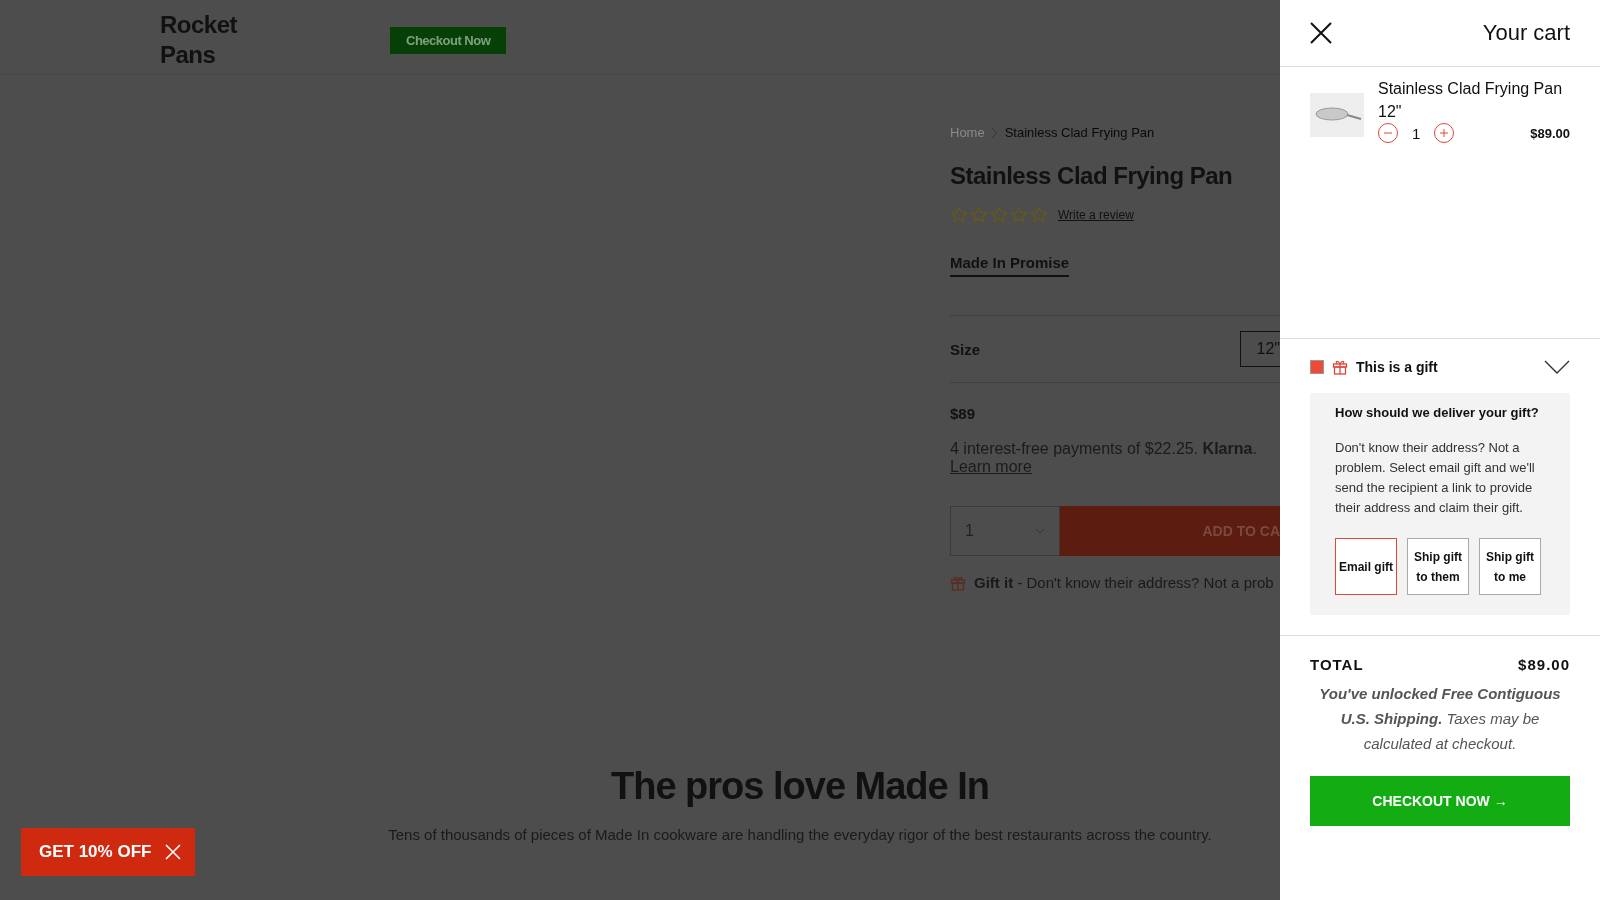 This screenshot has height=900, width=1600. I want to click on close-icon, so click(1321, 33).